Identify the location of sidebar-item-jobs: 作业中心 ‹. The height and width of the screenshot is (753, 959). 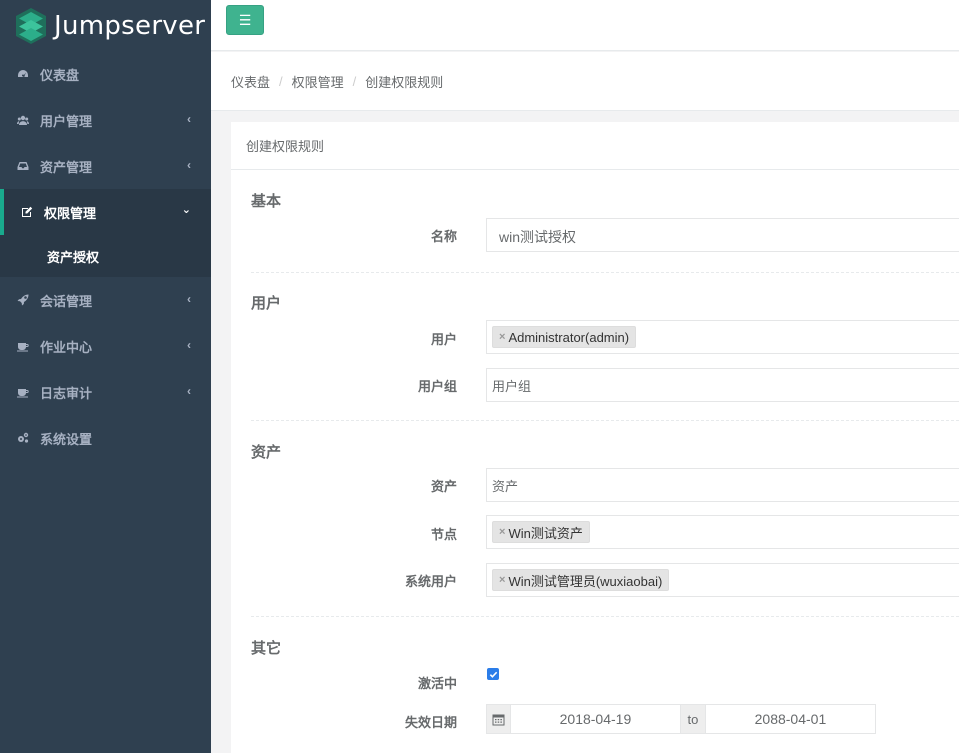
(105, 346).